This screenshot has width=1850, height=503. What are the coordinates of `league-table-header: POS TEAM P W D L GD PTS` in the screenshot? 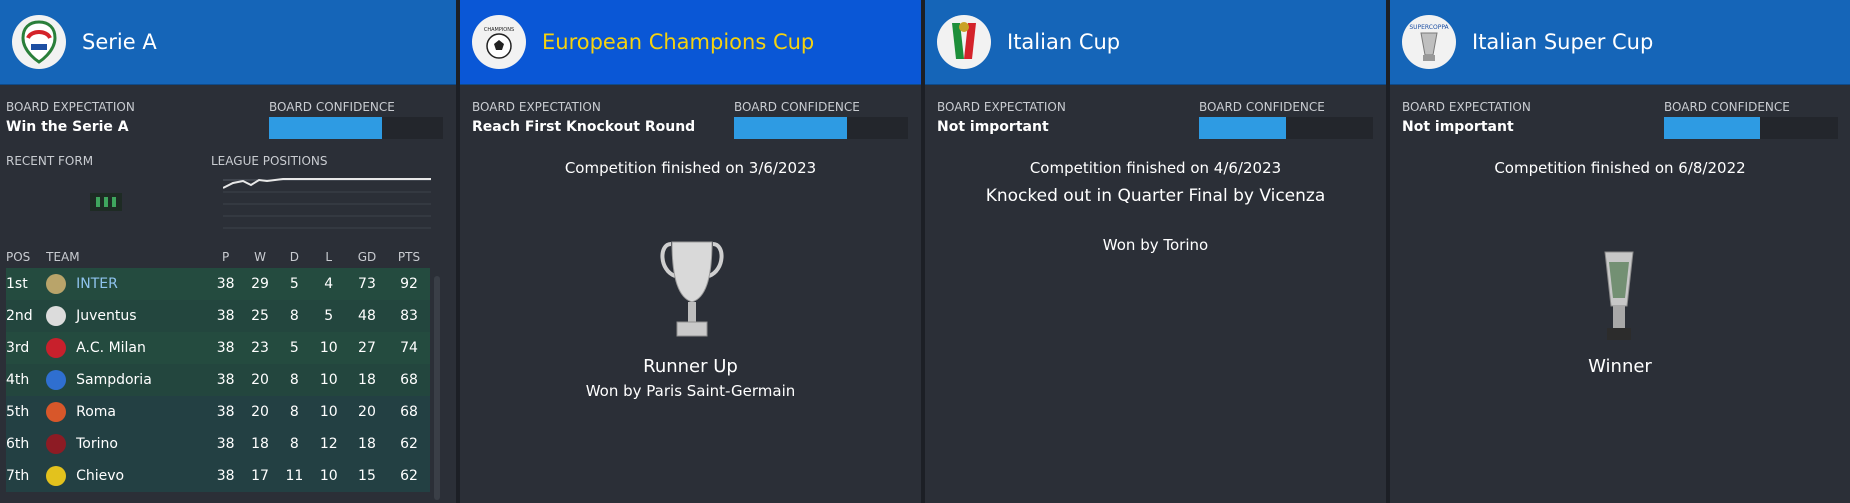 It's located at (218, 257).